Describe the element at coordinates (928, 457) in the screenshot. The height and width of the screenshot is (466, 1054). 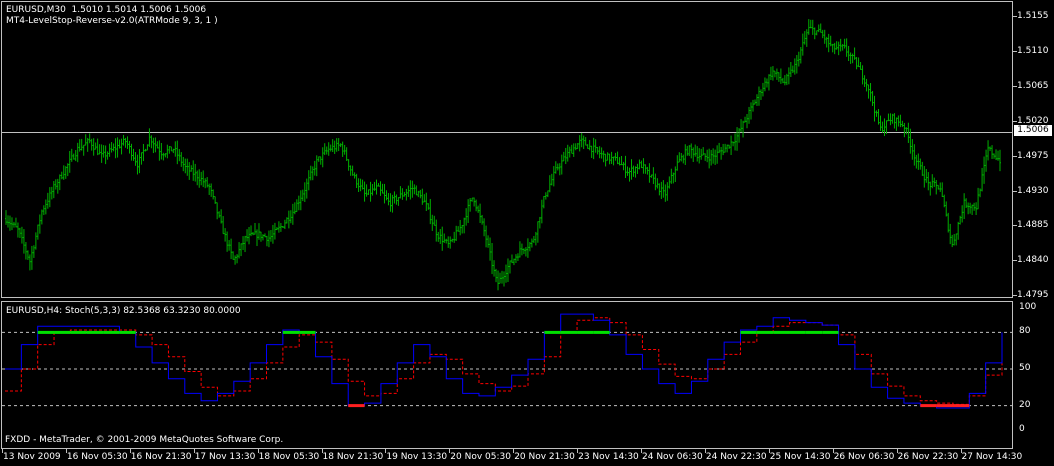
I see `time-tick-label: 26 Nov 22:30` at that location.